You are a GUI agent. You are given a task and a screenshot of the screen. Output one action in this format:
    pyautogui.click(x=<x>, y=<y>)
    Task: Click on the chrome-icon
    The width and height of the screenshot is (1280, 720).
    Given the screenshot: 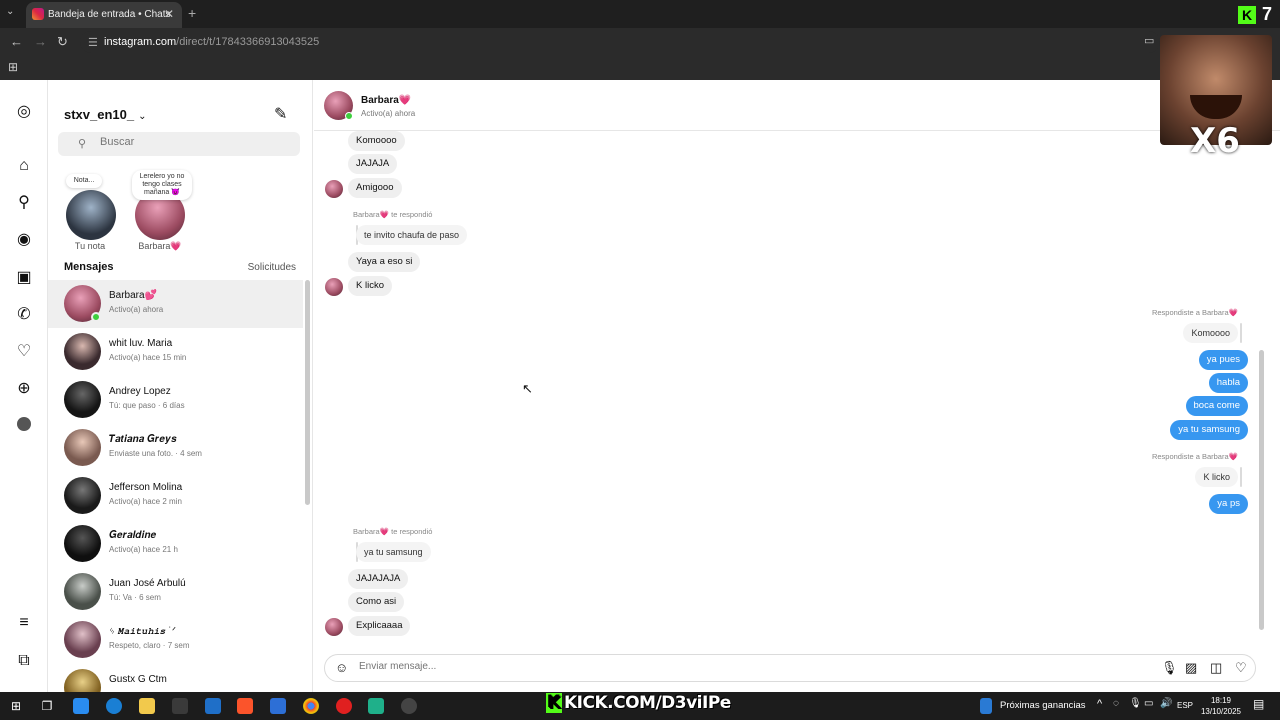 What is the action you would take?
    pyautogui.click(x=311, y=706)
    